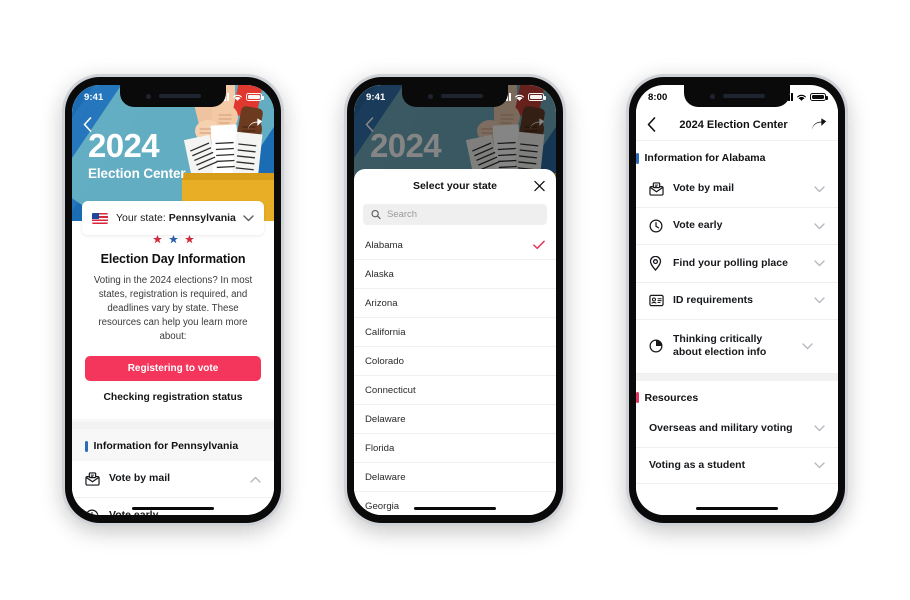 This screenshot has height=600, width=910. I want to click on close-x-icon, so click(539, 185).